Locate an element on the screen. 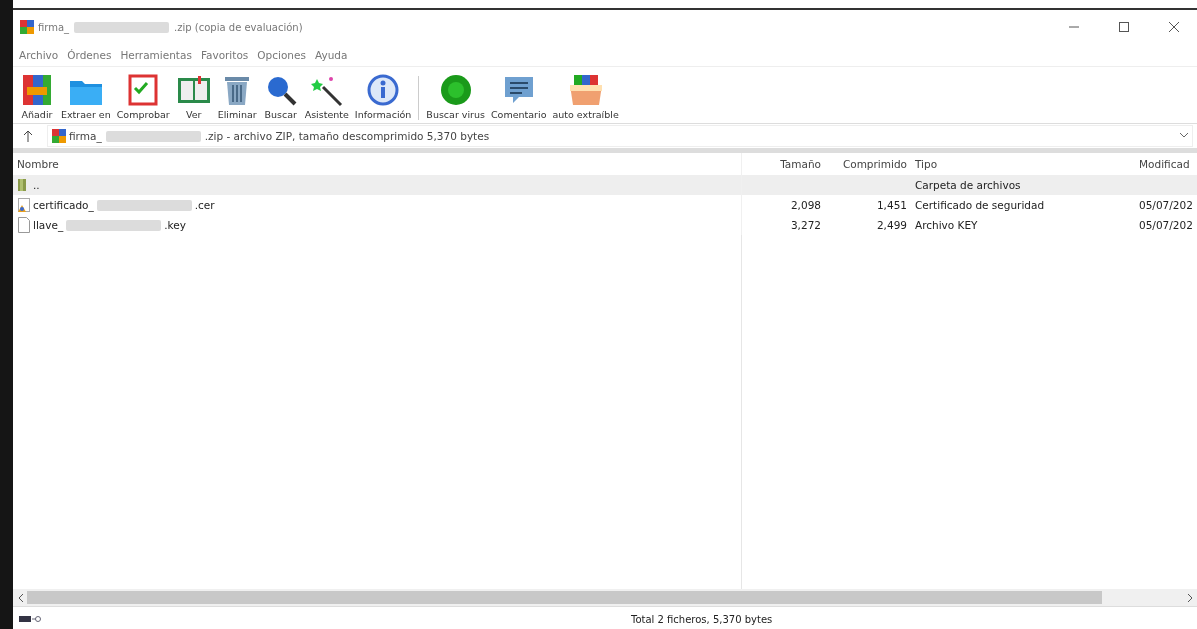  file-row: certificado_ .cer 2,098 1,451 Certificado de seguridad 05/07/202 is located at coordinates (605, 205).